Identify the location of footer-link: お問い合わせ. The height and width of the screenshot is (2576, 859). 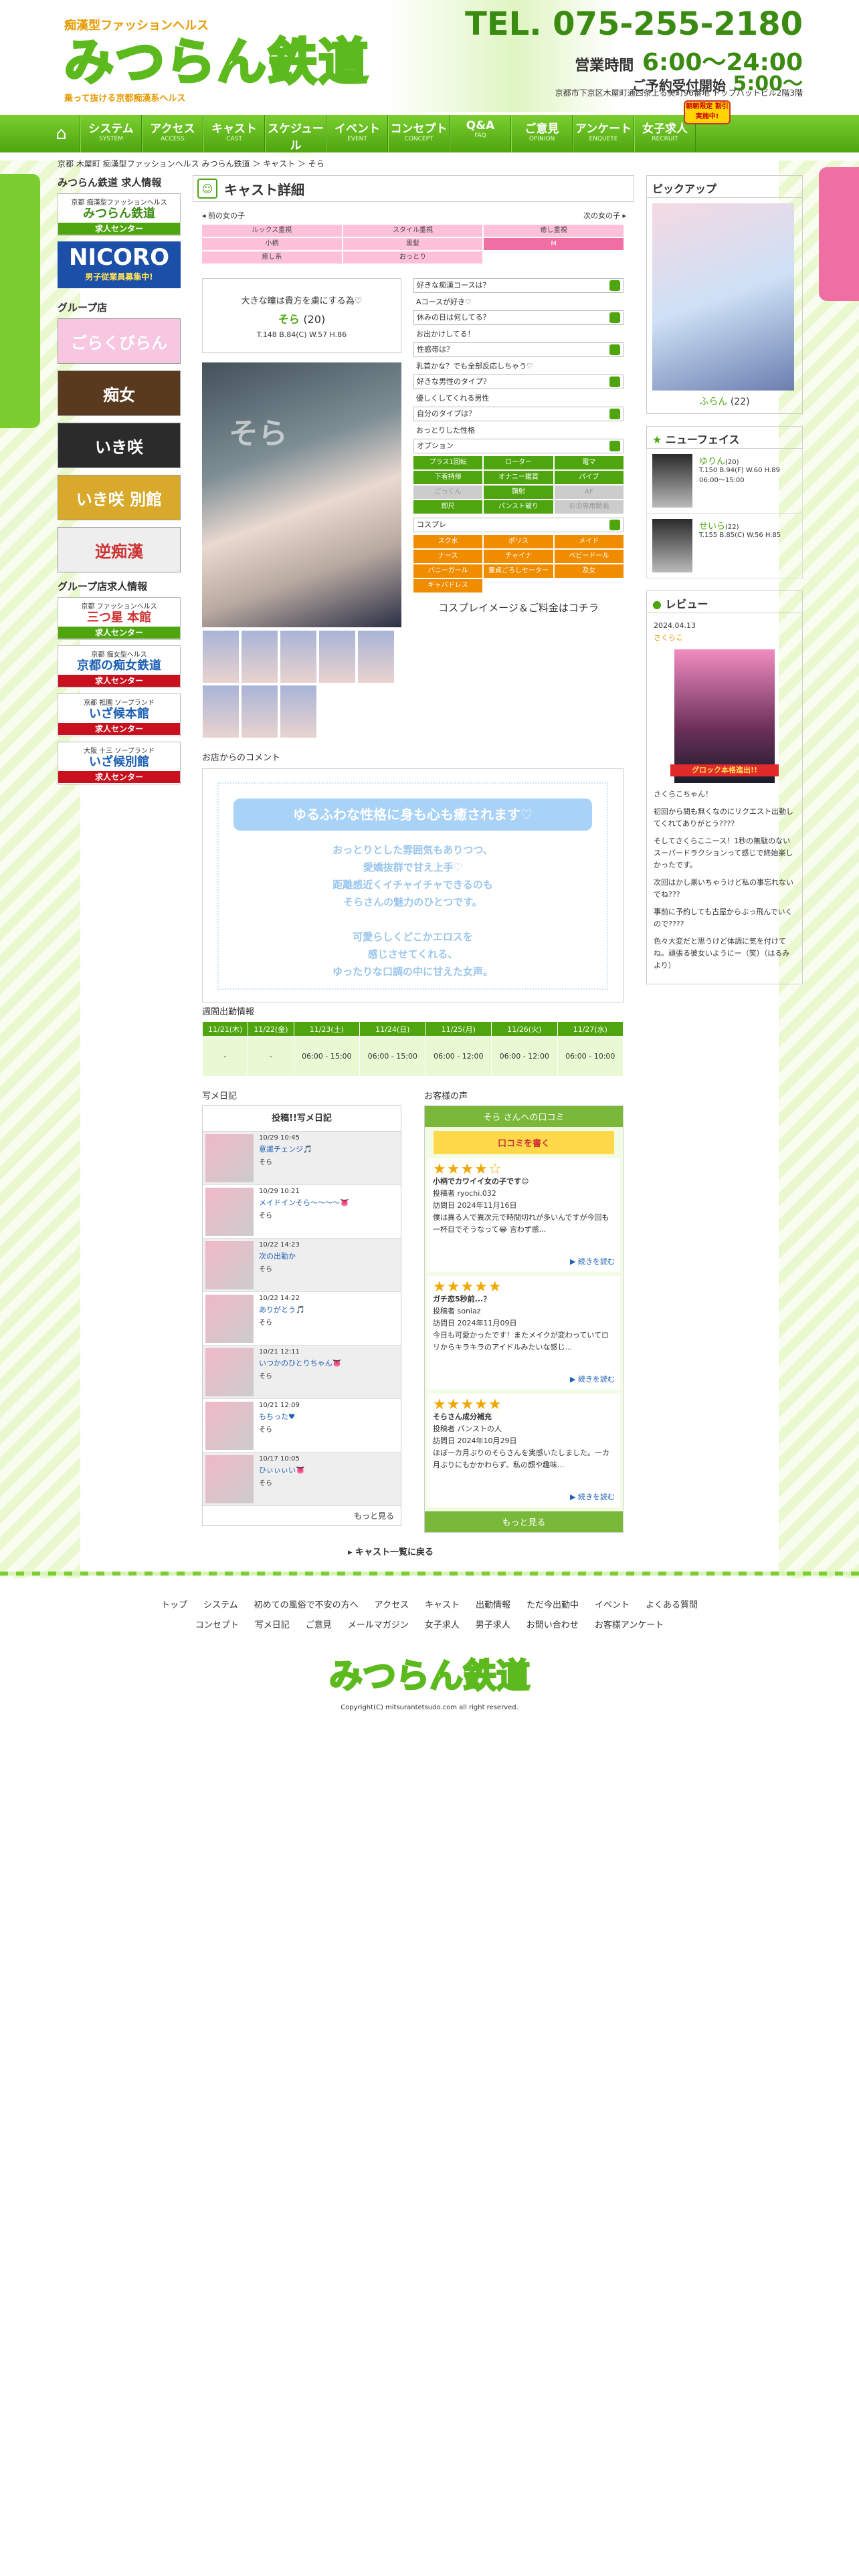
(553, 1625).